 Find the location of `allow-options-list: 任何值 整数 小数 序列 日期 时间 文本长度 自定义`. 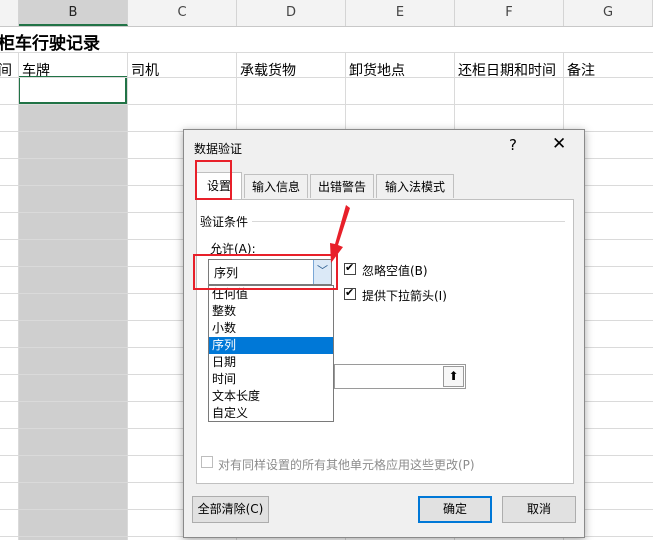

allow-options-list: 任何值 整数 小数 序列 日期 时间 文本长度 自定义 is located at coordinates (271, 353).